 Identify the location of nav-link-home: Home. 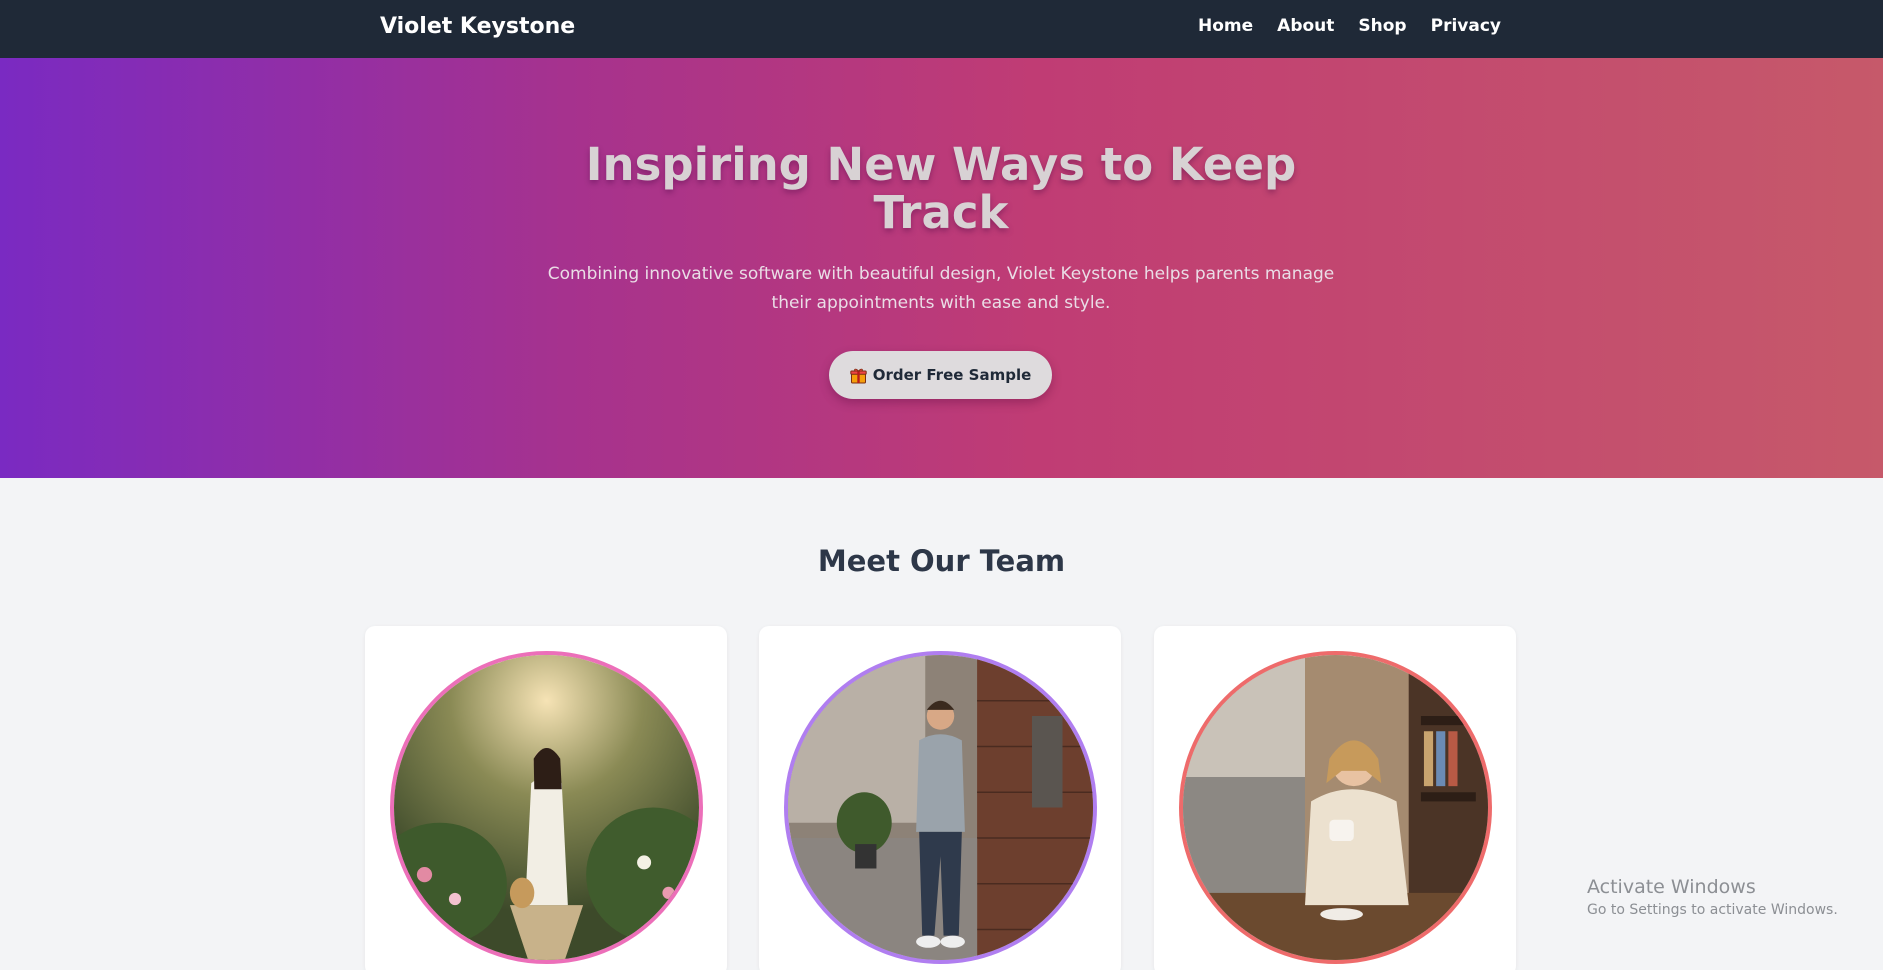
(1225, 26).